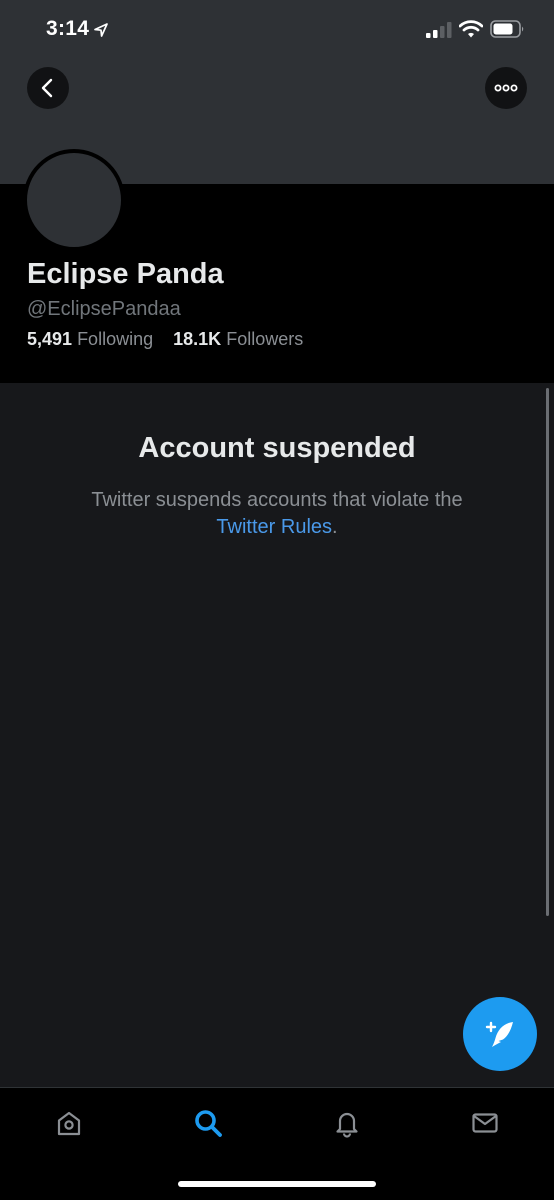 This screenshot has width=554, height=1200. I want to click on compose-tweet-button, so click(500, 1034).